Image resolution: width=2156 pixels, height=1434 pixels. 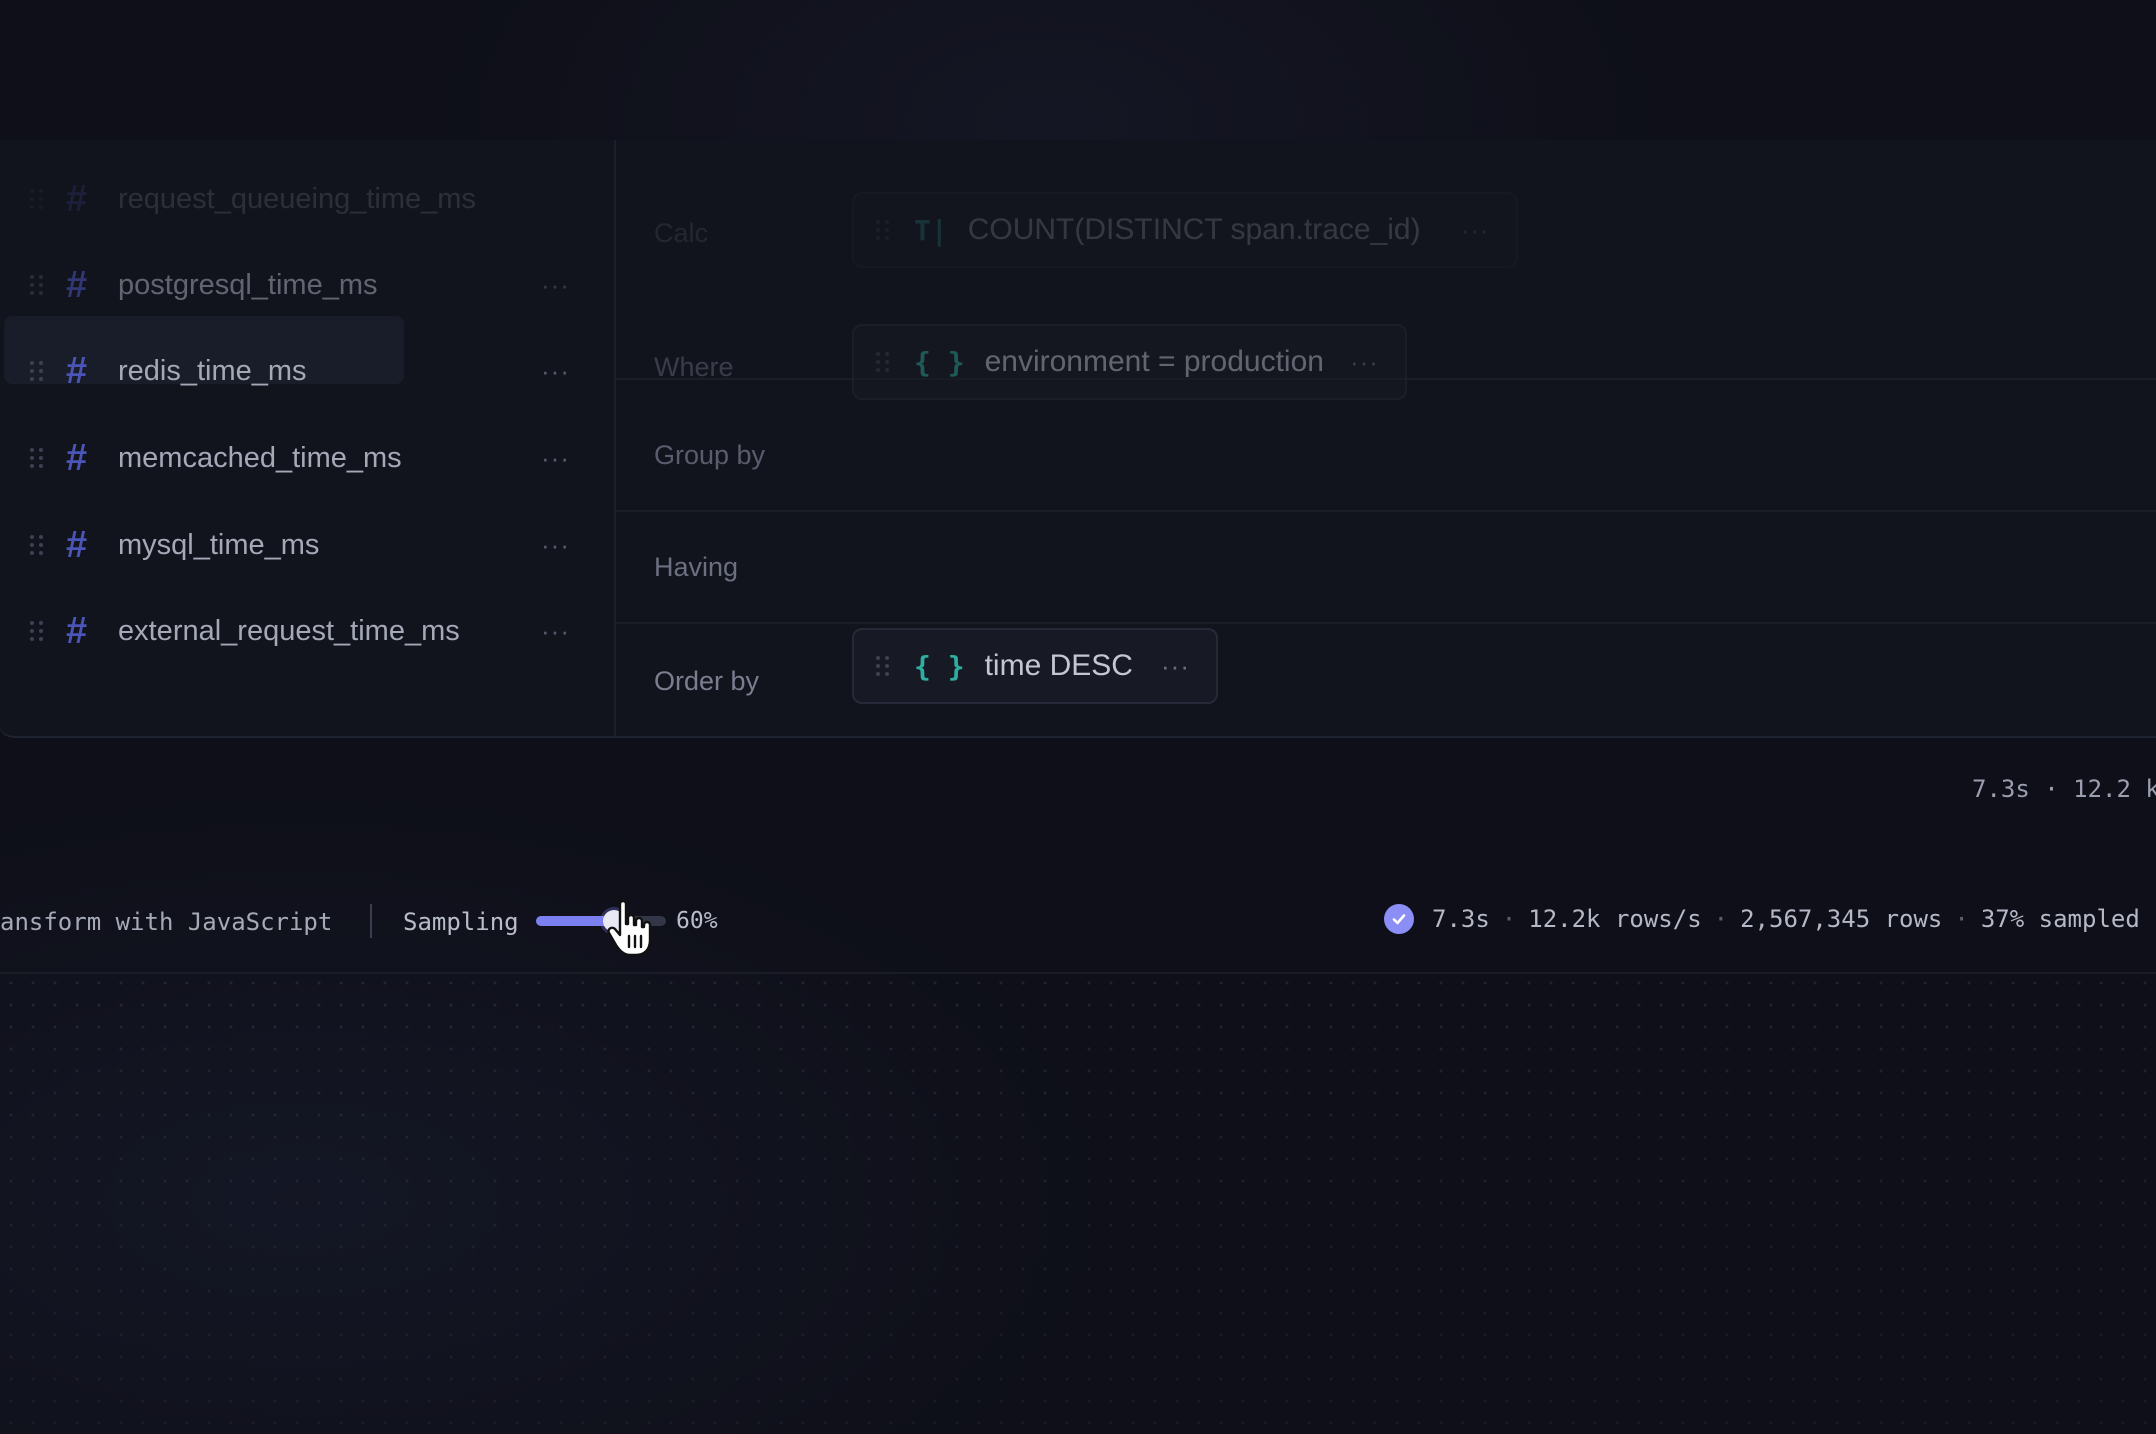 I want to click on status-sampled: 37% sampled, so click(x=2060, y=919).